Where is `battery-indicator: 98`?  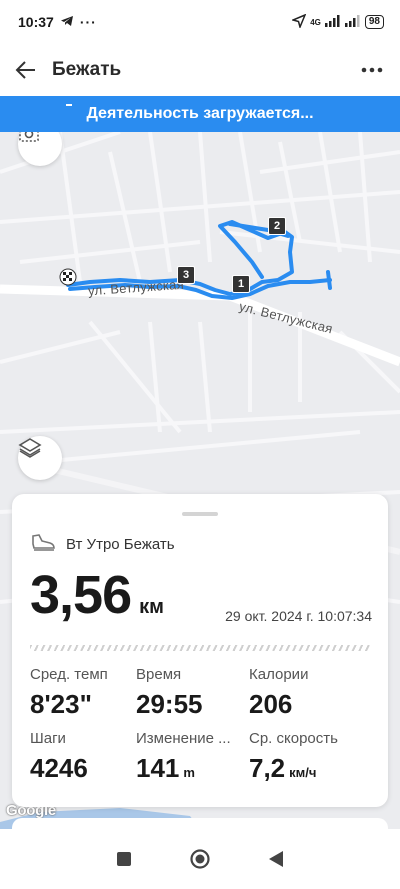
battery-indicator: 98 is located at coordinates (374, 22).